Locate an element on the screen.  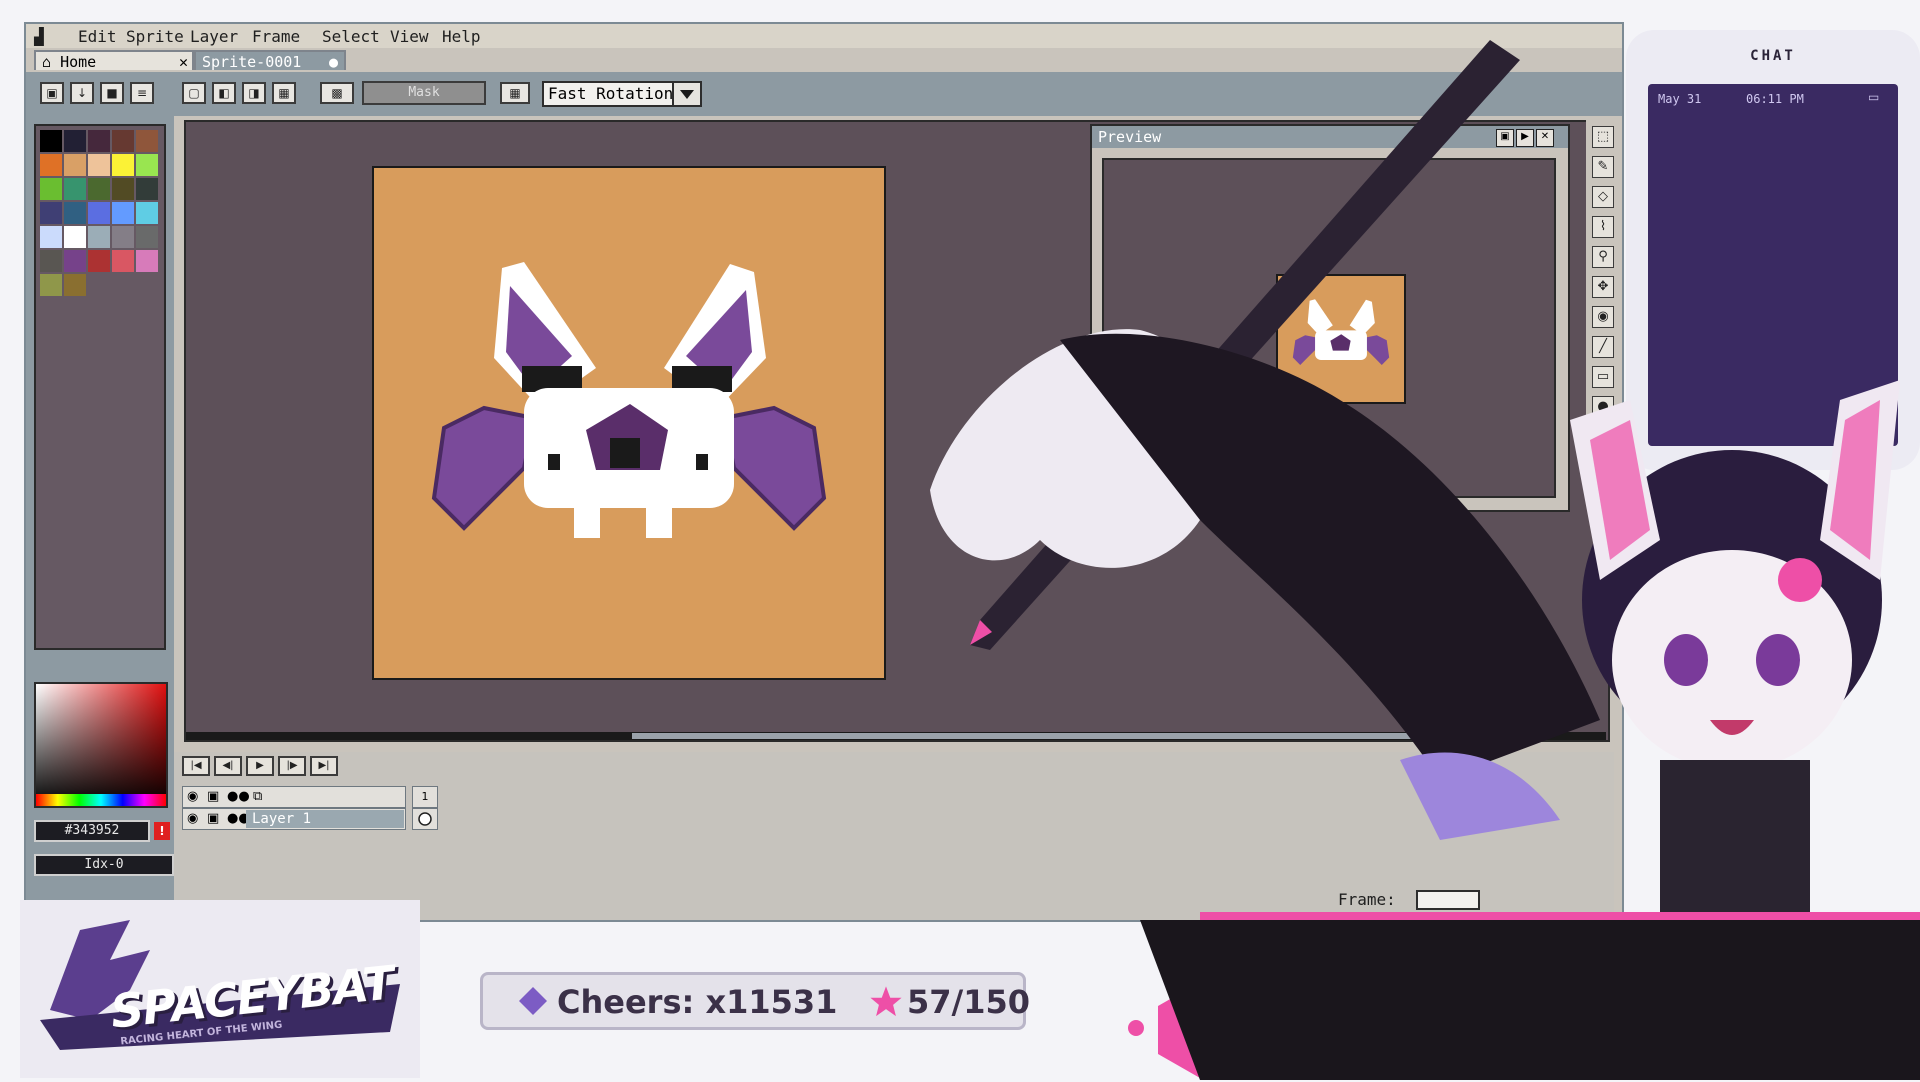
brand-logo-panel: SPACEYBAT RACING HEART OF THE WING is located at coordinates (220, 989).